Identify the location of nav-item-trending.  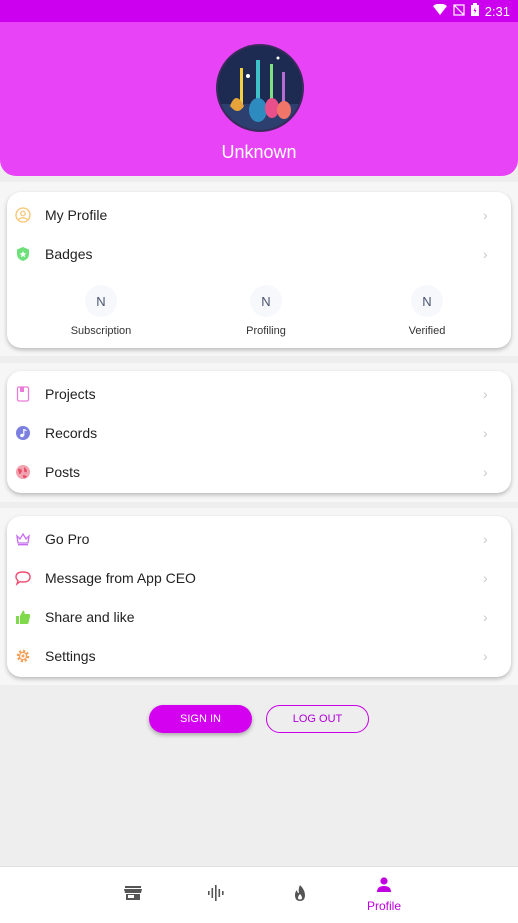
(300, 895).